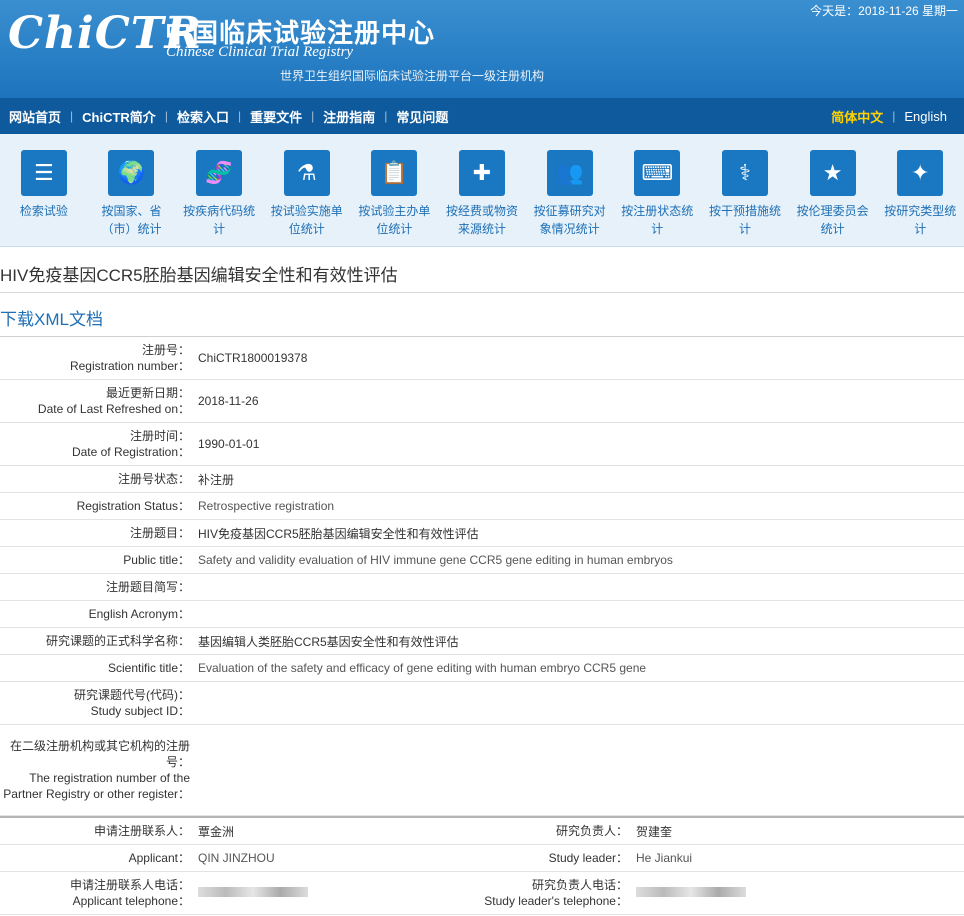 Image resolution: width=964 pixels, height=916 pixels. I want to click on registration-number: ChiCTR1800019378, so click(580, 358).